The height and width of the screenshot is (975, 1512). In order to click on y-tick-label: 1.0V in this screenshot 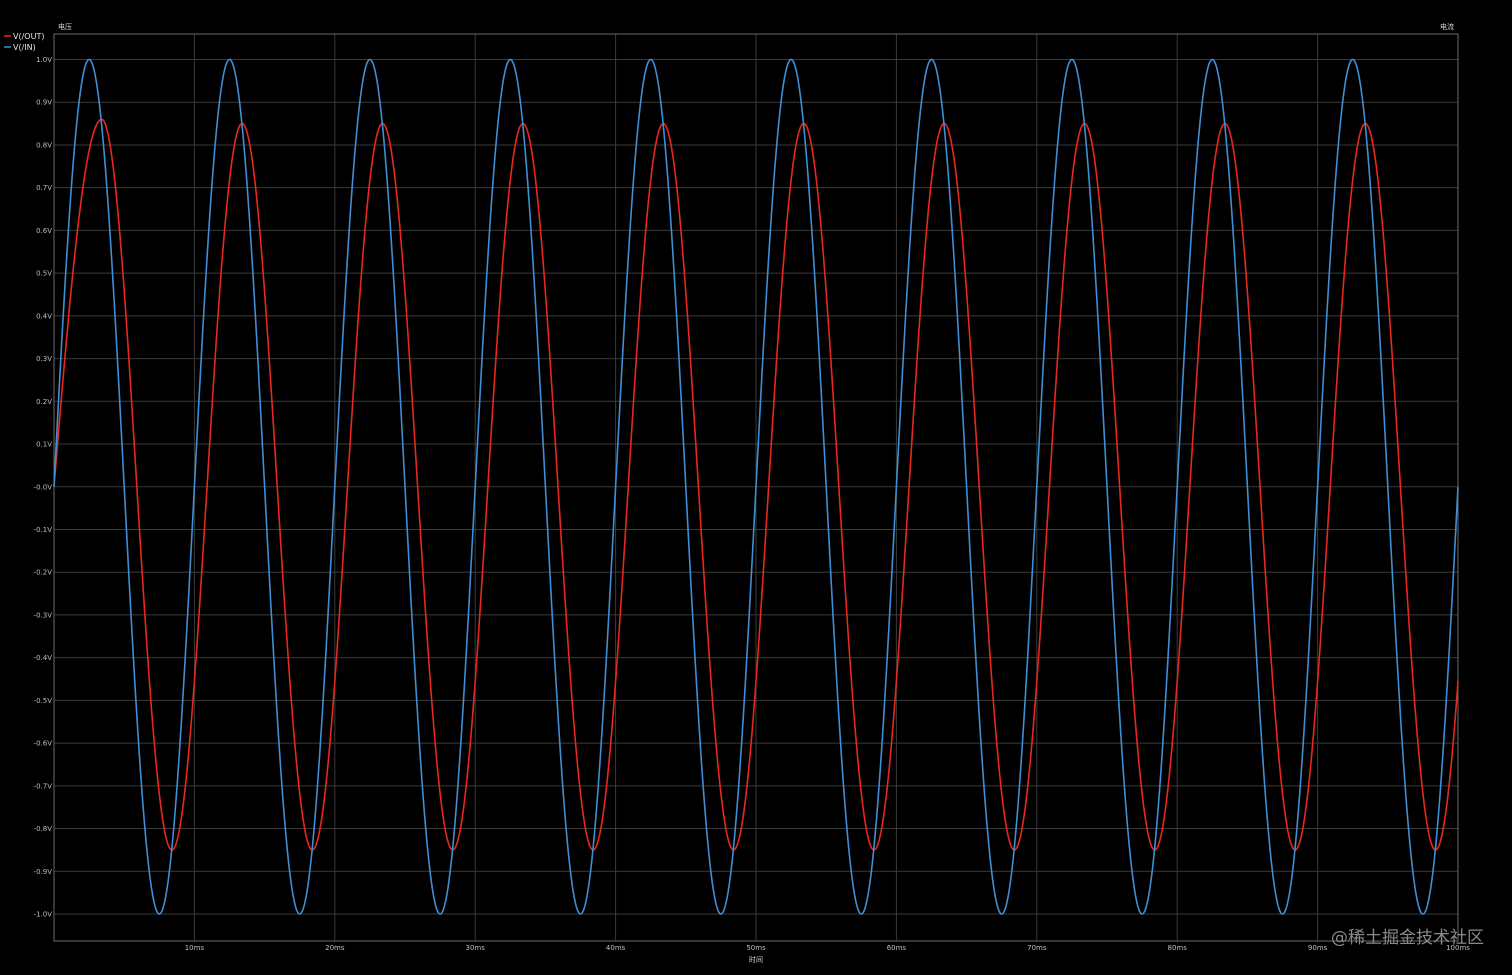, I will do `click(44, 60)`.